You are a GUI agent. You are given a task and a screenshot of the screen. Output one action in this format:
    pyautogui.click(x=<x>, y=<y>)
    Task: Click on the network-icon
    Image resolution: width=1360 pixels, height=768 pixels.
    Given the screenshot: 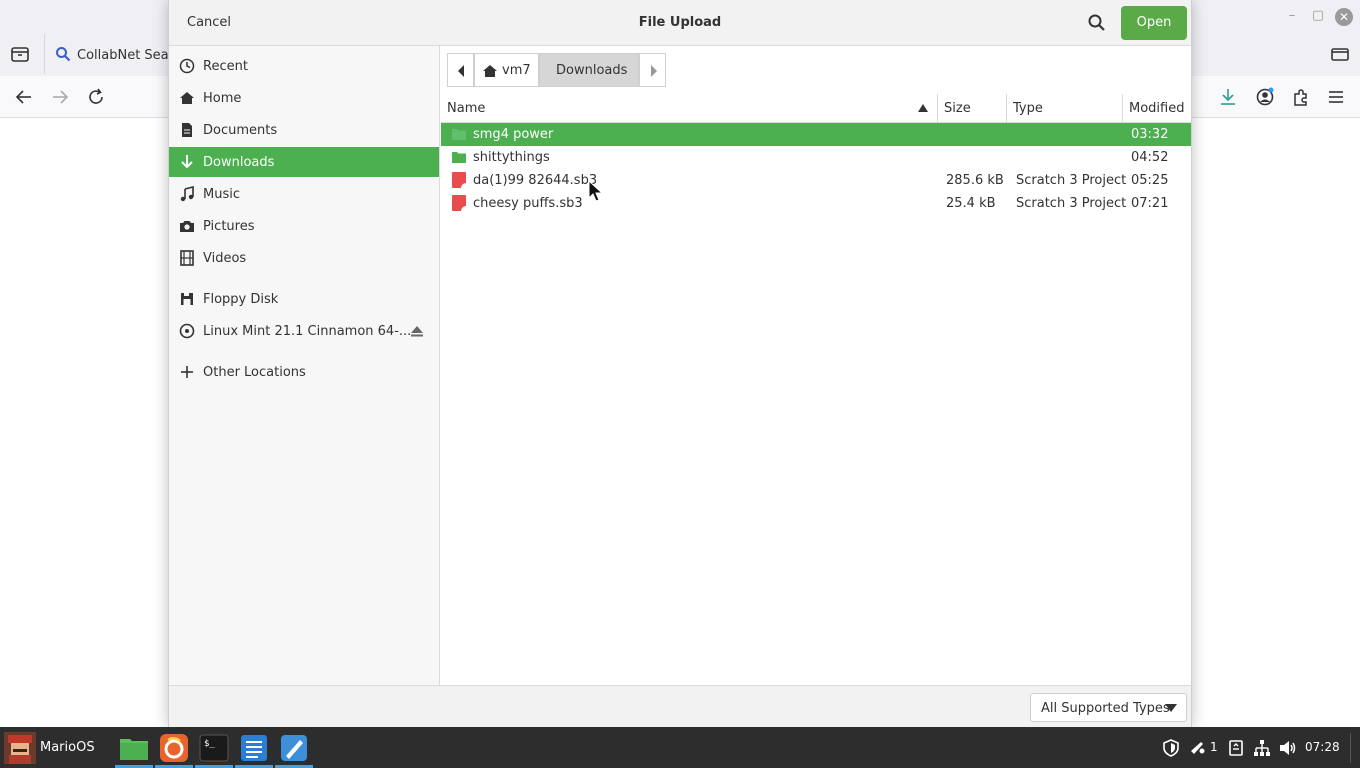 What is the action you would take?
    pyautogui.click(x=1262, y=748)
    